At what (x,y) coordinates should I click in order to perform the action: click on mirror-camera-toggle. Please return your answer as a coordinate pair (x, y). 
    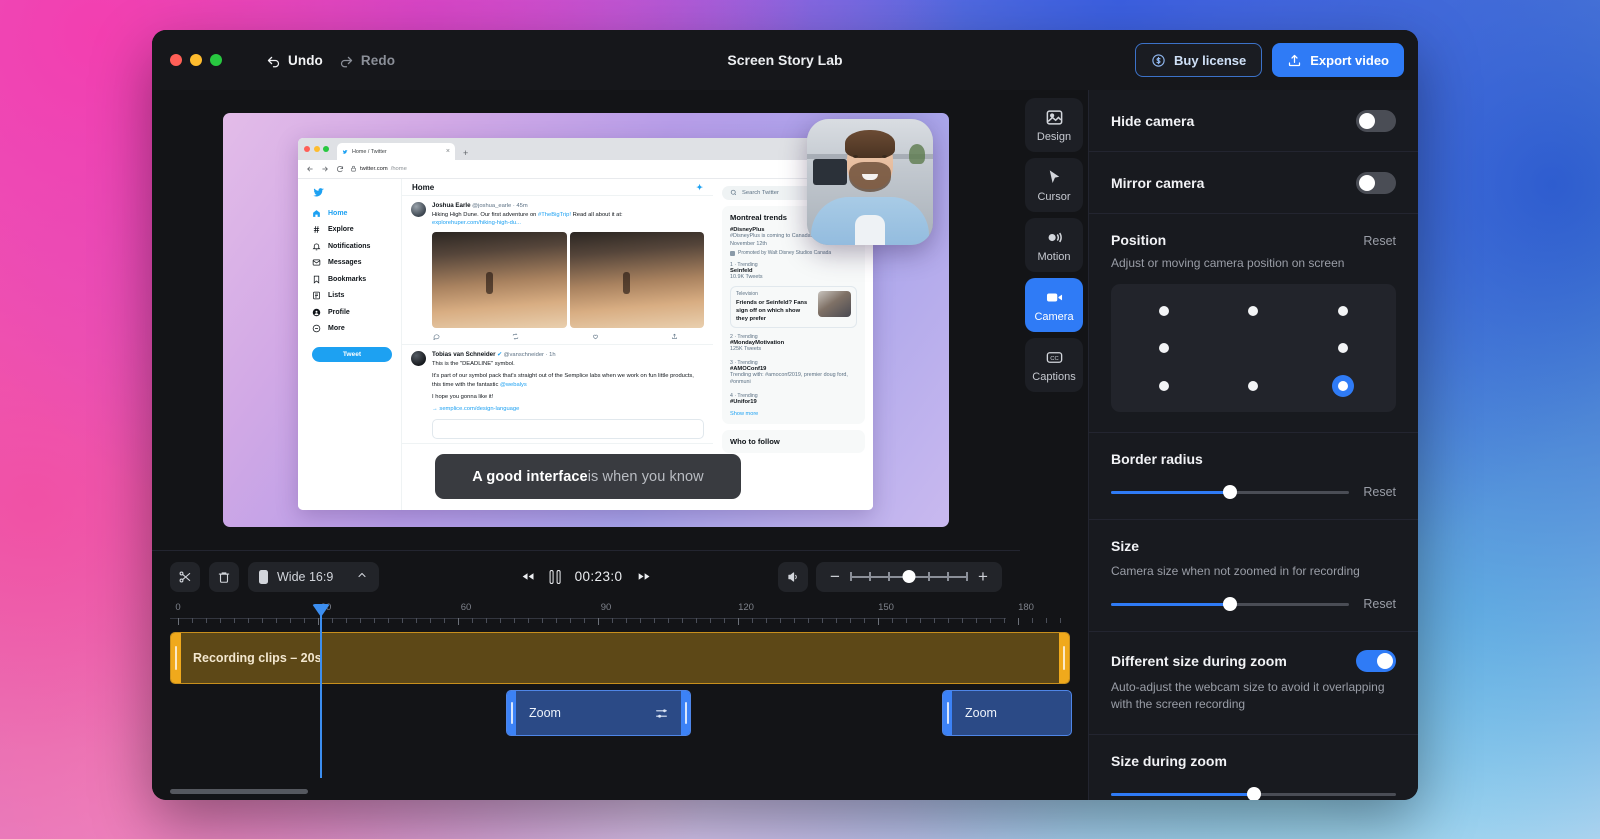
    Looking at the image, I should click on (1376, 182).